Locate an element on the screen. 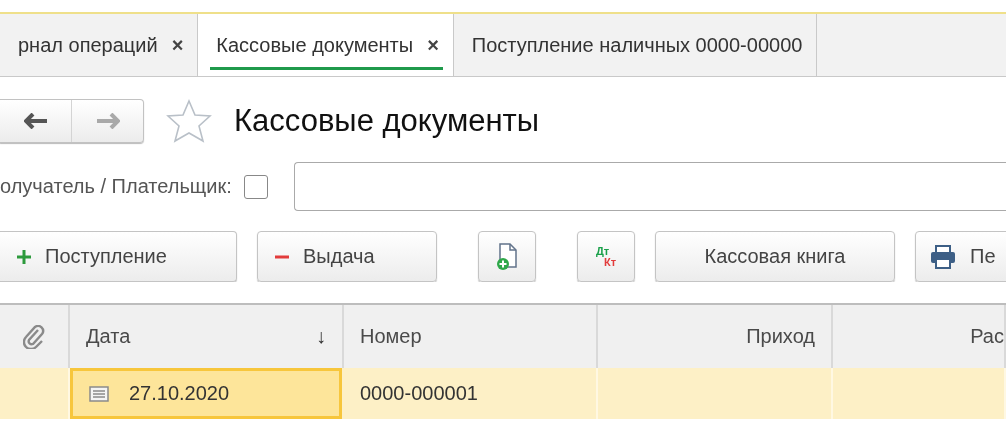 This screenshot has height=421, width=1006. print-button: Пе is located at coordinates (960, 256).